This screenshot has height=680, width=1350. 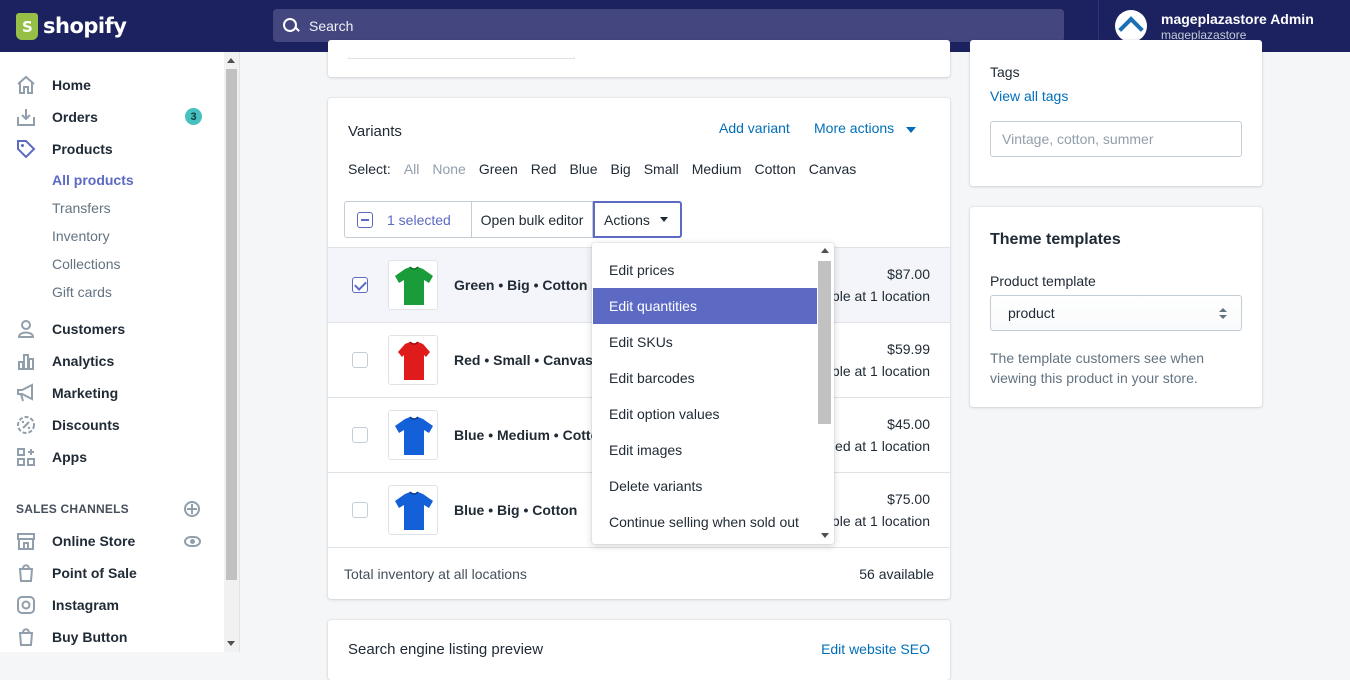 What do you see at coordinates (1237, 18) in the screenshot?
I see `user-name: mageplazastore Admin` at bounding box center [1237, 18].